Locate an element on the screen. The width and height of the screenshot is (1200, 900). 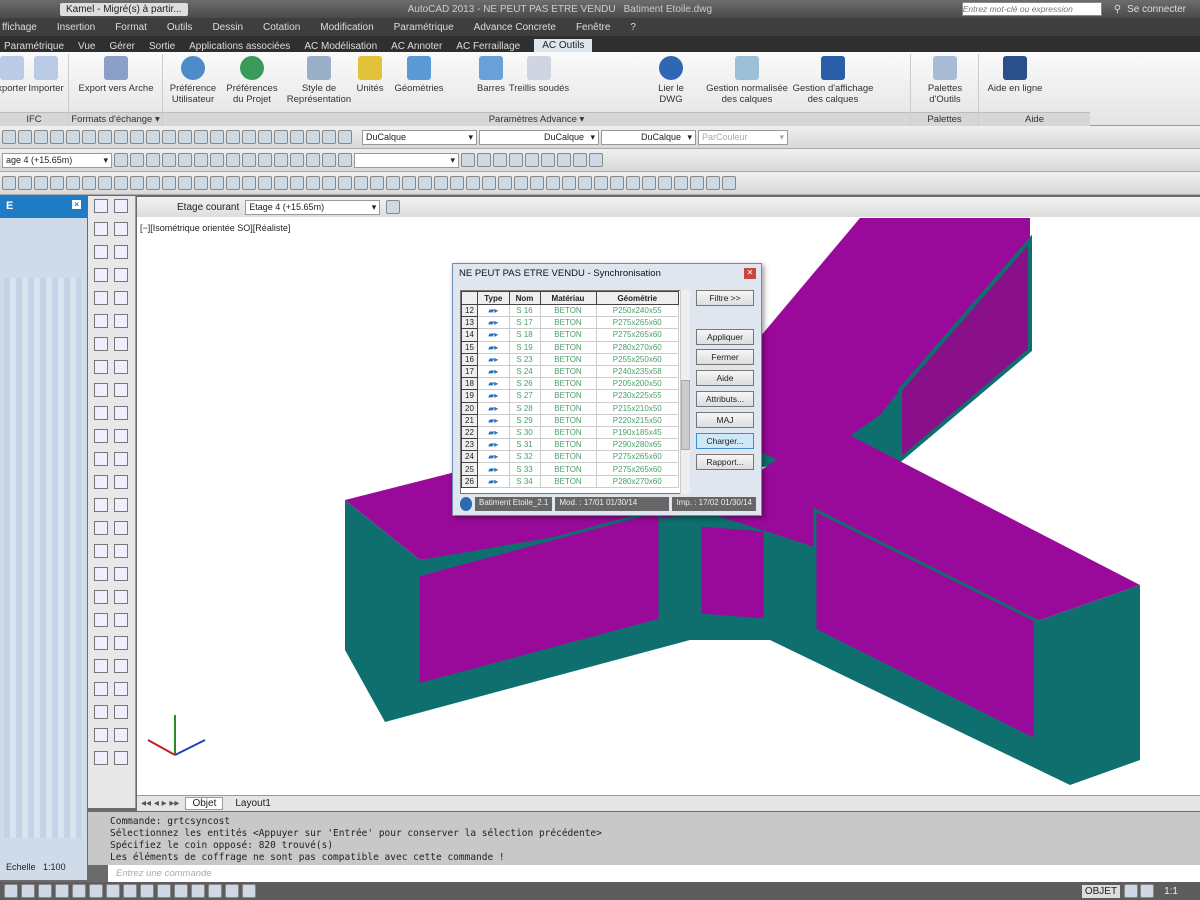
menu-parametrique: Paramétrique is located at coordinates (424, 27).